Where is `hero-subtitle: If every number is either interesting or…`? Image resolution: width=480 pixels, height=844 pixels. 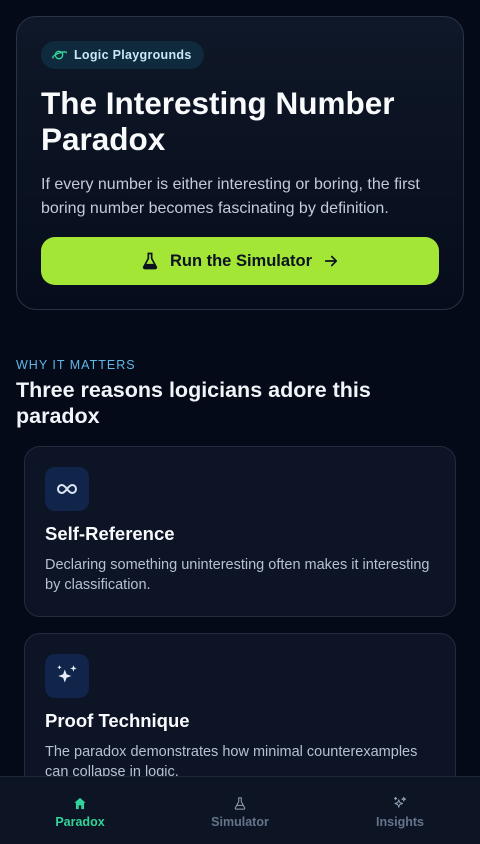
hero-subtitle: If every number is either interesting or… is located at coordinates (230, 196).